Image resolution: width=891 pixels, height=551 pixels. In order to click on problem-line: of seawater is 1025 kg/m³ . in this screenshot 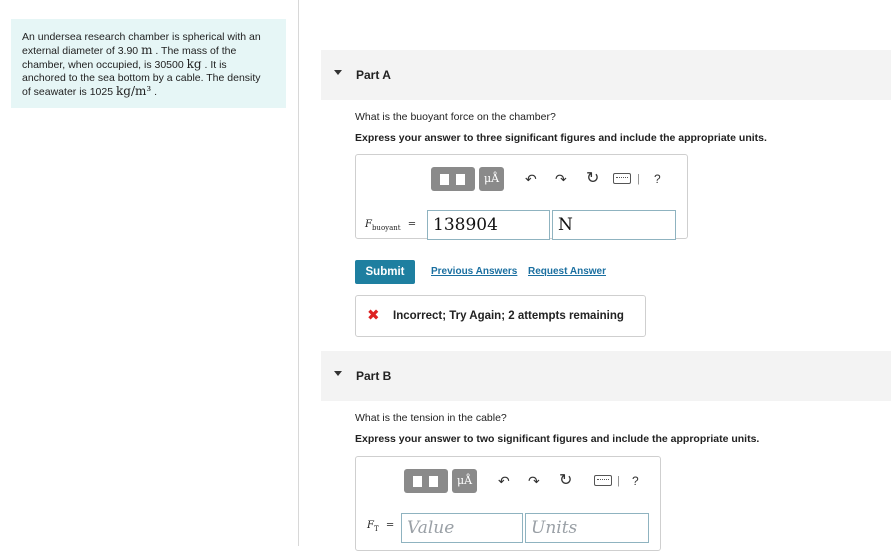, I will do `click(149, 92)`.